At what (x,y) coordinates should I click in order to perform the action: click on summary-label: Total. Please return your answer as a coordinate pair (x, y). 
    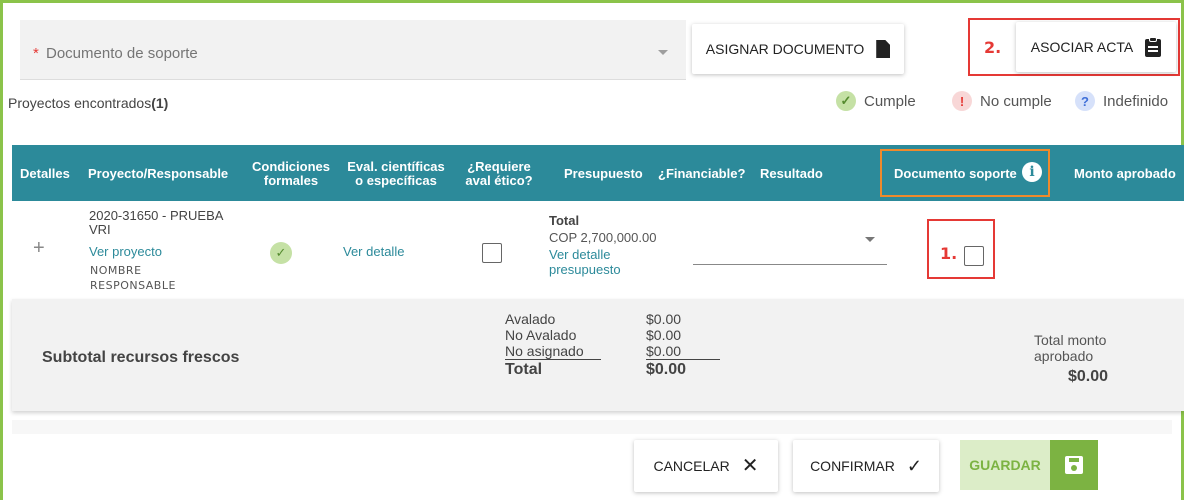
    Looking at the image, I should click on (524, 369).